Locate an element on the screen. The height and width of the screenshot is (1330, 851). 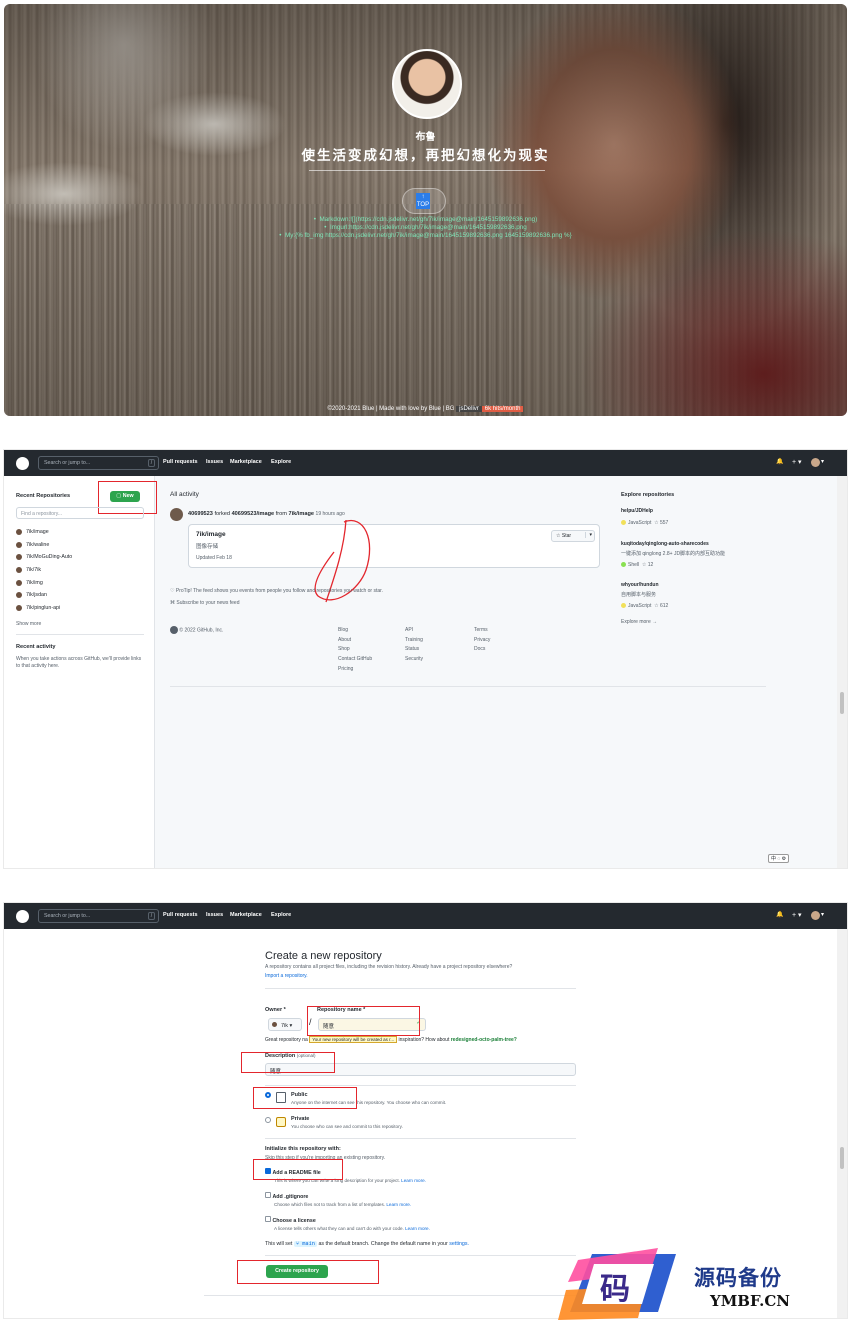
gitignore-label: Add .gitignore is located at coordinates (290, 1197).